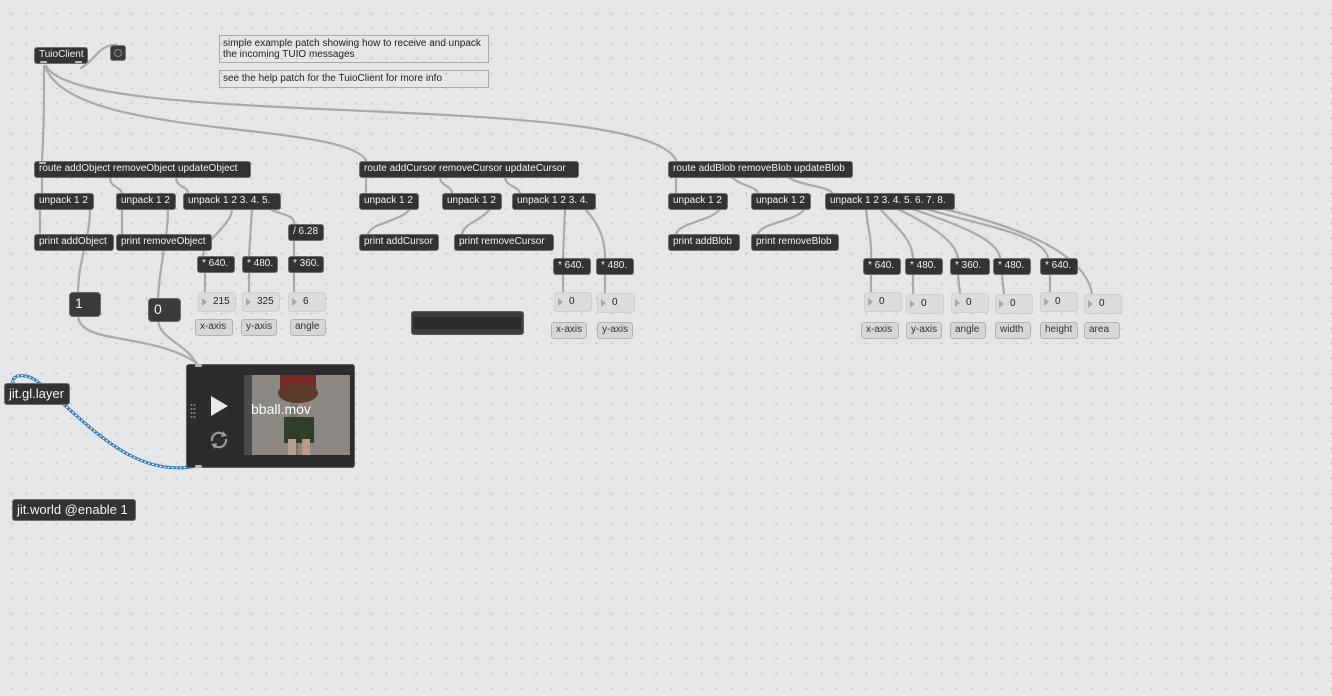  What do you see at coordinates (1102, 330) in the screenshot?
I see `label-blob-area: area` at bounding box center [1102, 330].